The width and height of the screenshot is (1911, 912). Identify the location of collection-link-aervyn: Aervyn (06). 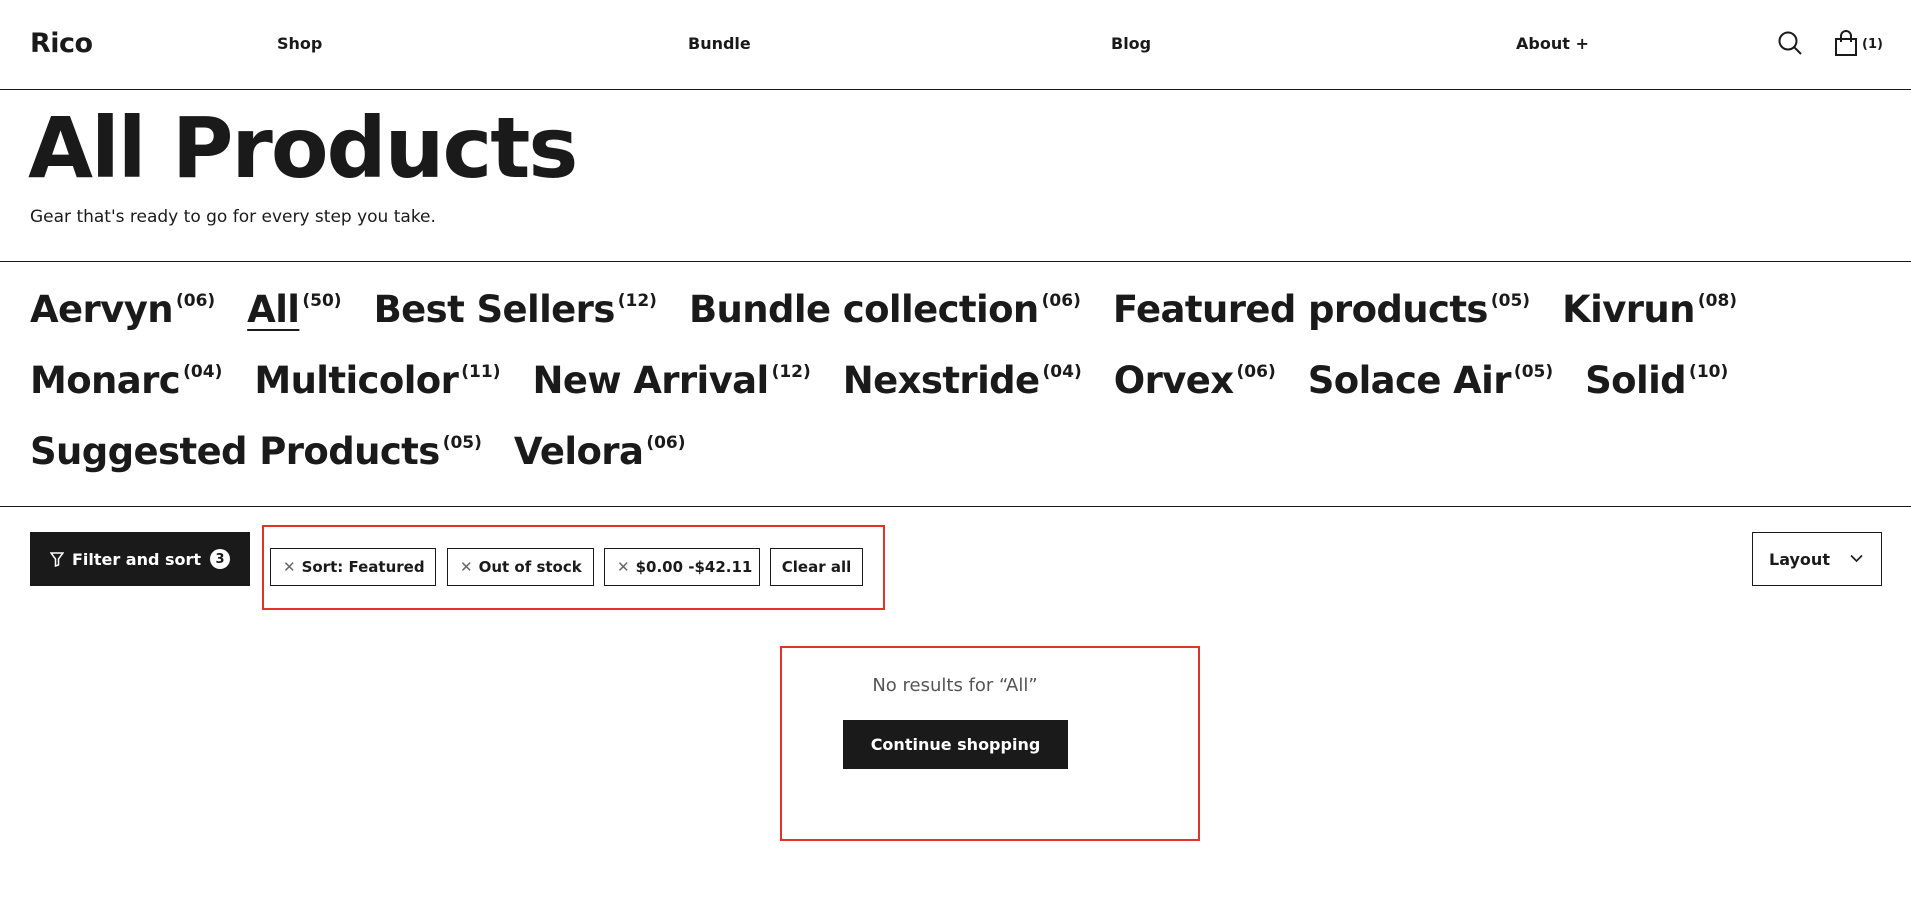
(122, 309).